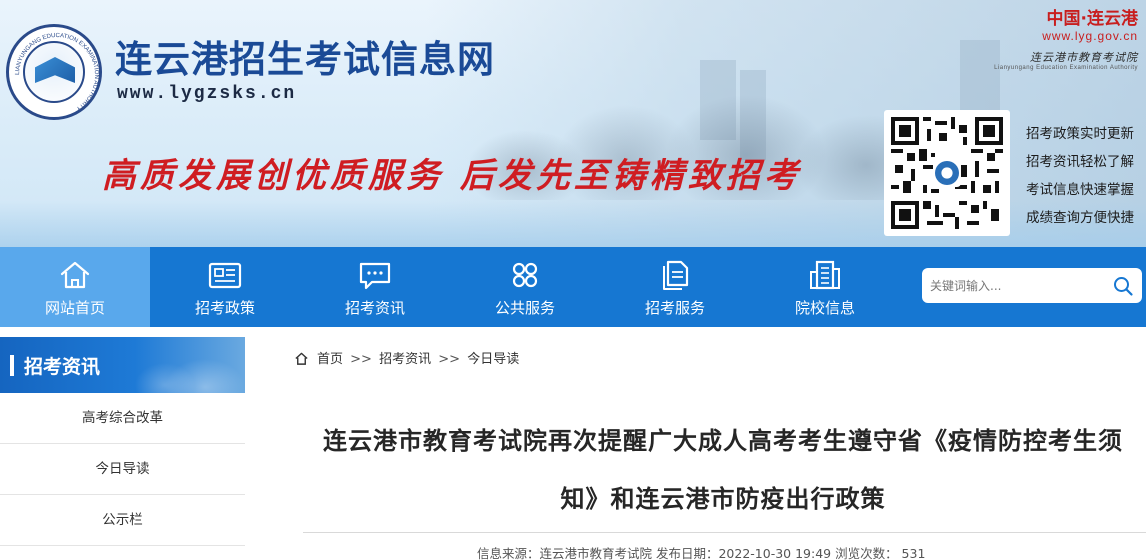 Image resolution: width=1146 pixels, height=560 pixels. I want to click on nav-label: 网站首页, so click(74, 308).